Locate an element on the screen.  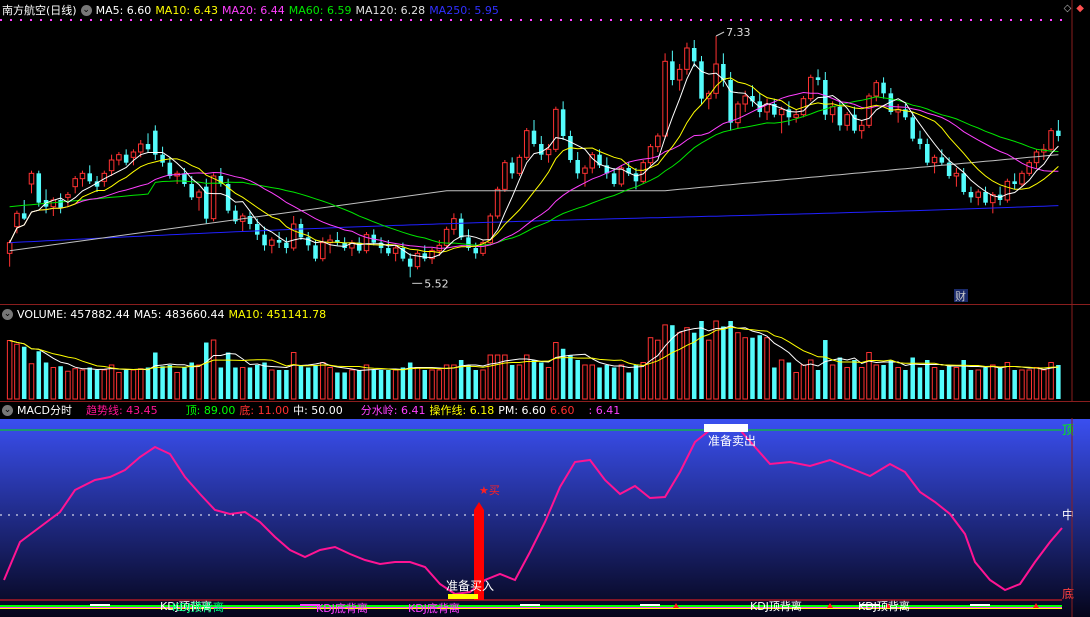
high-label: 7.33 is located at coordinates (738, 32).